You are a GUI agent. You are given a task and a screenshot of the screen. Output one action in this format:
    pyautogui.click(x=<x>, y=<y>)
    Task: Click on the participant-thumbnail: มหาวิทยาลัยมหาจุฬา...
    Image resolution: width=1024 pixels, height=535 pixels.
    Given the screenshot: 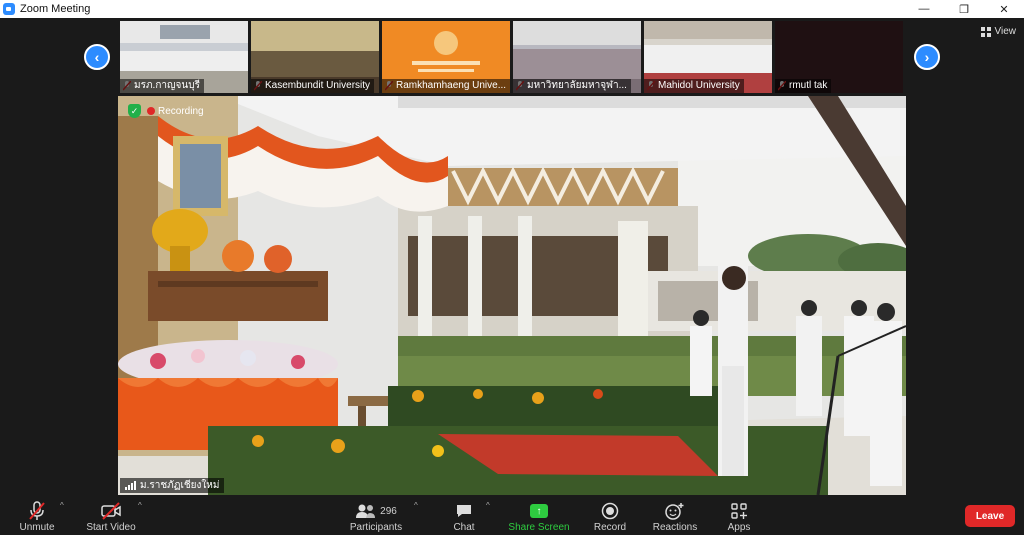 What is the action you would take?
    pyautogui.click(x=577, y=57)
    